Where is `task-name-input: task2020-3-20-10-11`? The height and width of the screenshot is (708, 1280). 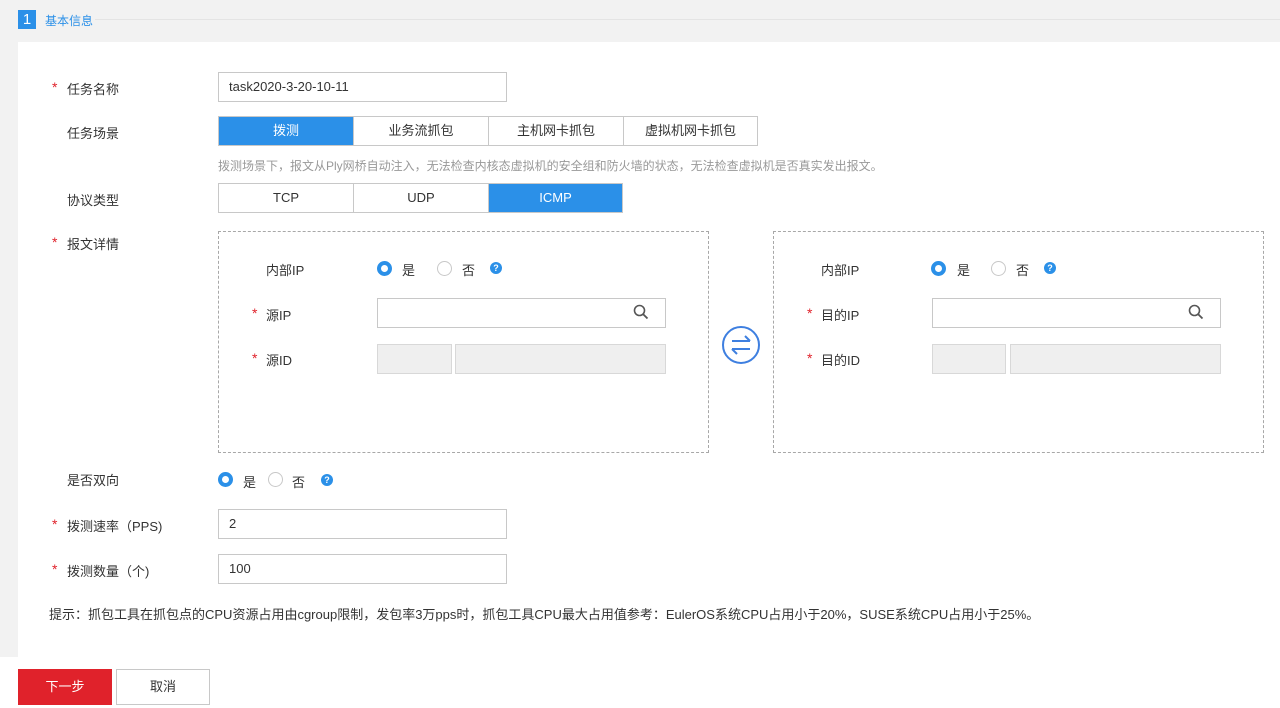
task-name-input: task2020-3-20-10-11 is located at coordinates (362, 87).